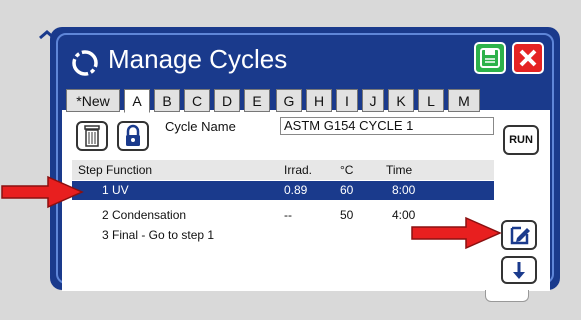 Image resolution: width=581 pixels, height=320 pixels. I want to click on header-step-function: Step Function, so click(115, 170).